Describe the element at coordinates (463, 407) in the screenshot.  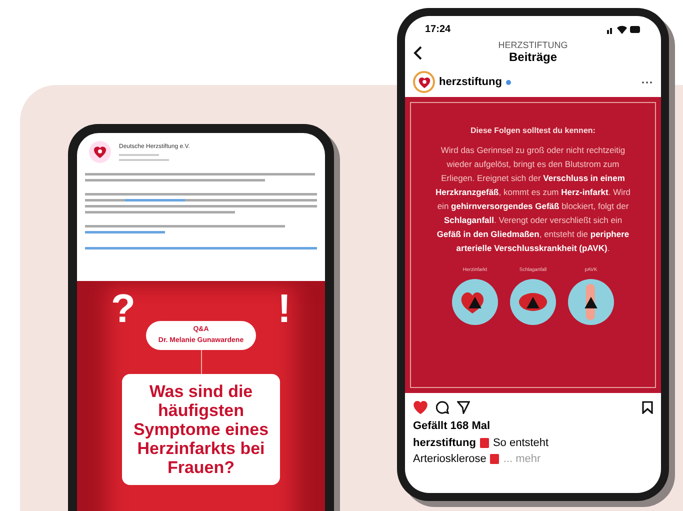
I see `send-icon` at that location.